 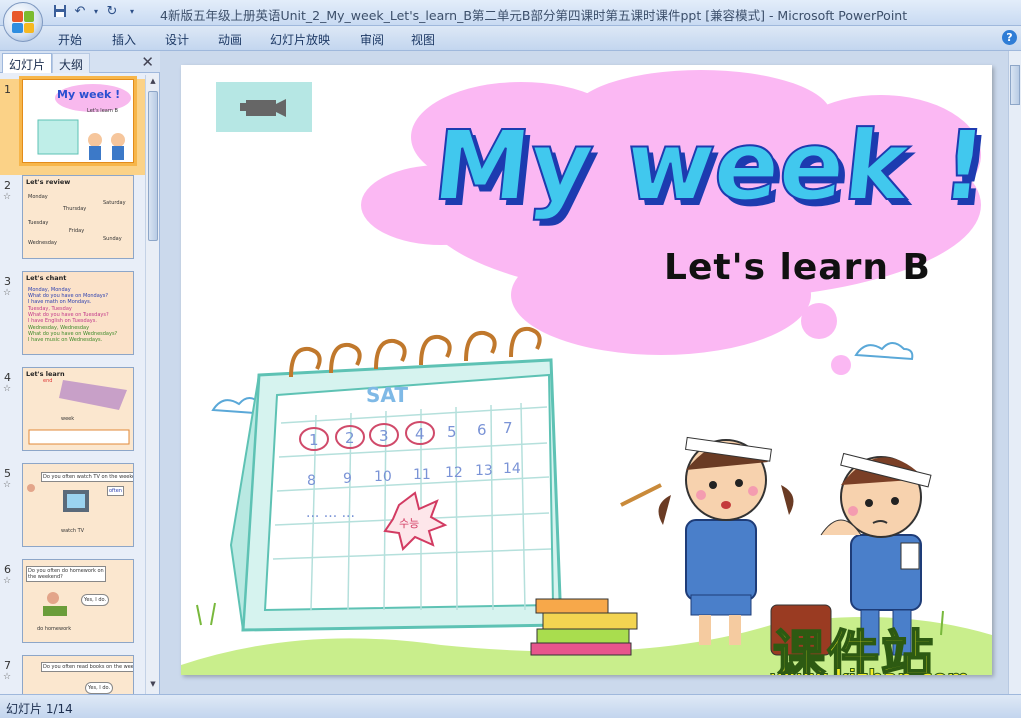 I want to click on thumbnail-slide-4: Let's learn end week, so click(x=78, y=409).